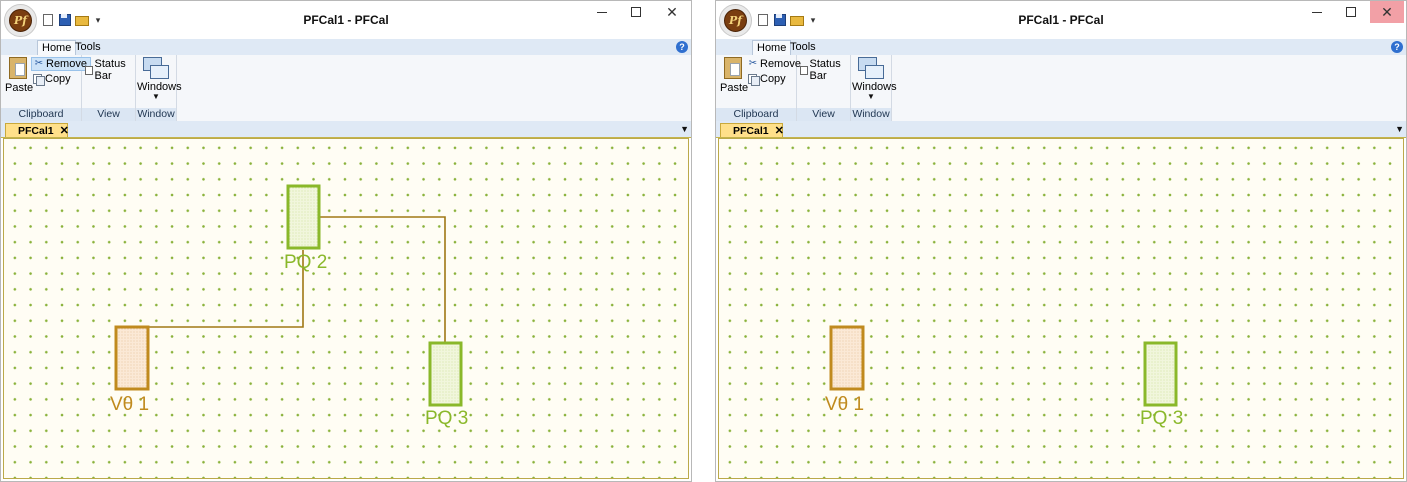 The image size is (1407, 482). What do you see at coordinates (382, 279) in the screenshot?
I see `line-bus2-bus3` at bounding box center [382, 279].